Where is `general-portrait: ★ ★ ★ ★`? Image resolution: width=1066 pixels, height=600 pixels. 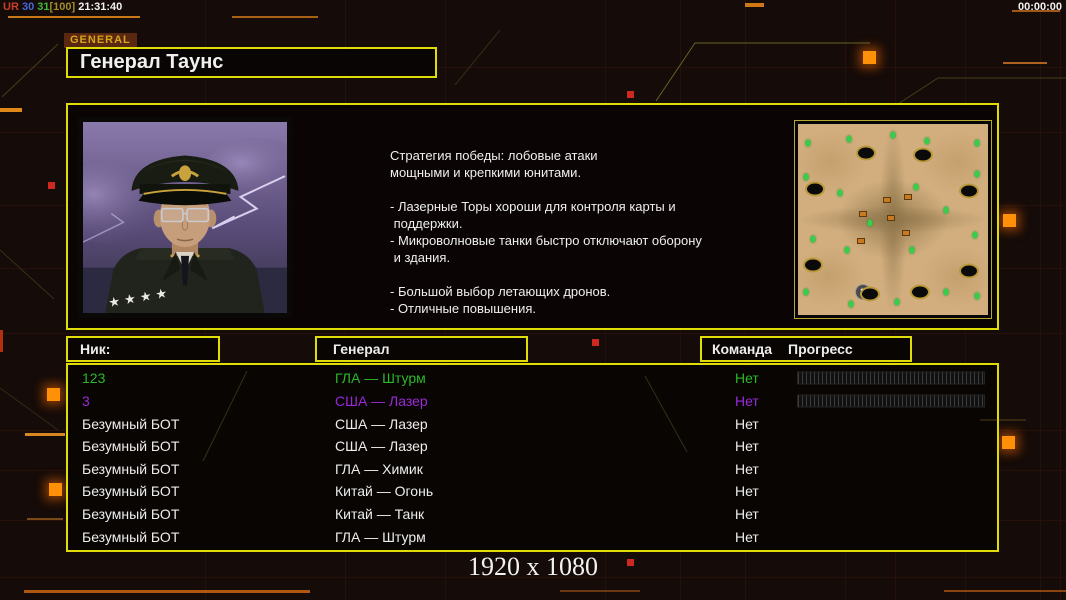
general-portrait: ★ ★ ★ ★ is located at coordinates (185, 217).